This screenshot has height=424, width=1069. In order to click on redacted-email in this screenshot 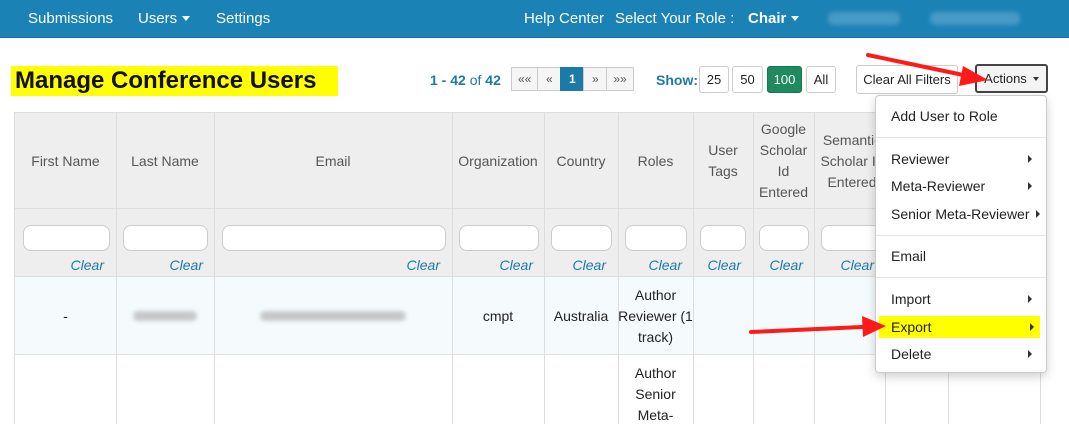, I will do `click(333, 316)`.